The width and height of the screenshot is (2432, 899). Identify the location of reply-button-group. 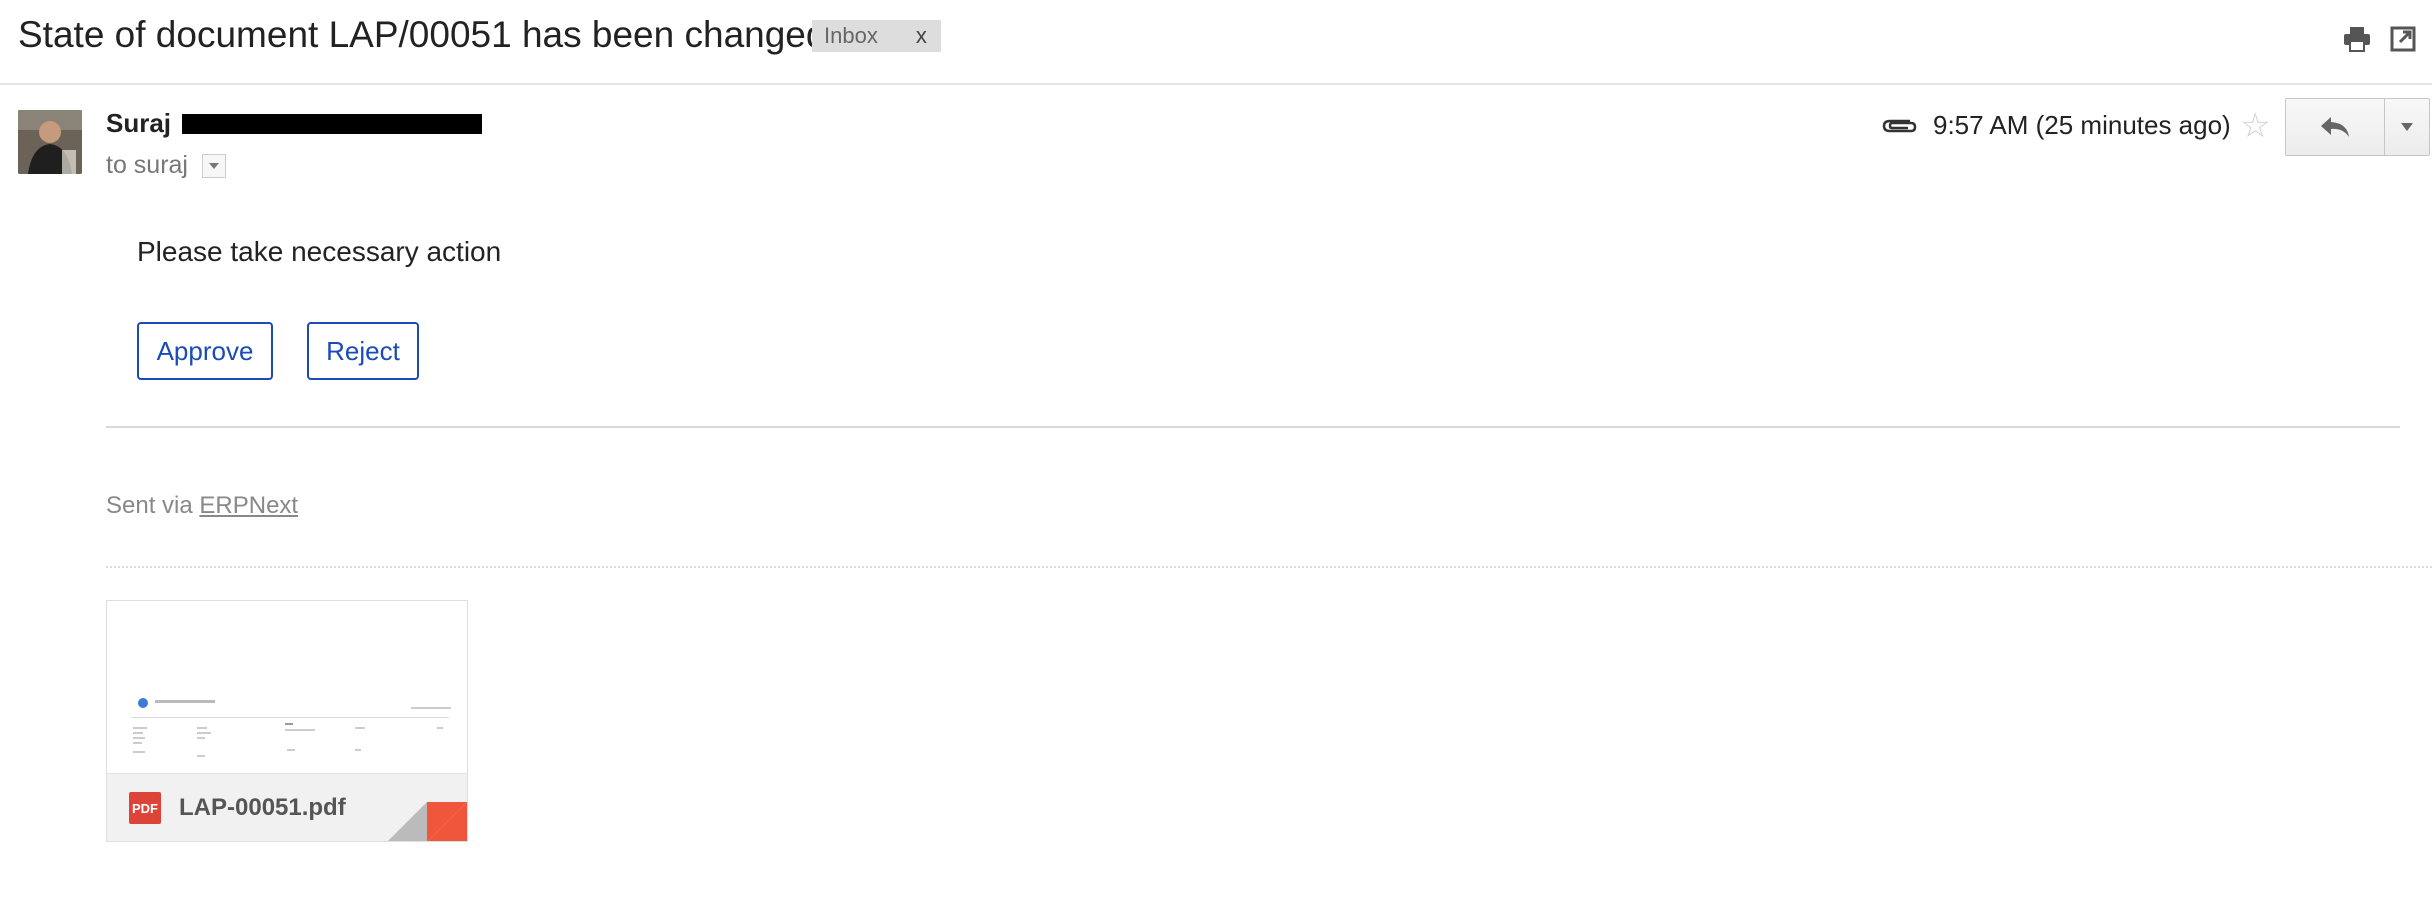
(2357, 127).